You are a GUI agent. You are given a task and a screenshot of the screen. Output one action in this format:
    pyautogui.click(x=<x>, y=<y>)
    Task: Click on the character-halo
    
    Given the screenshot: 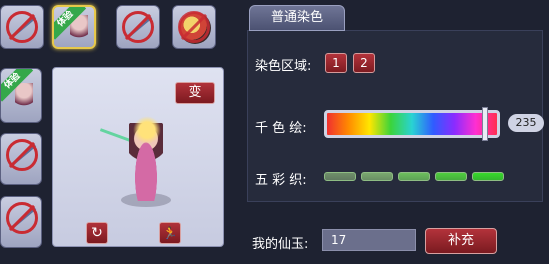 What is the action you would take?
    pyautogui.click(x=147, y=130)
    